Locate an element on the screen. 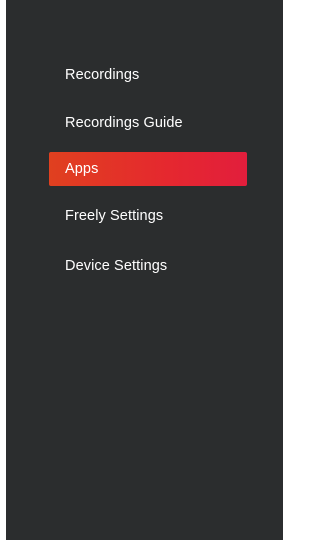 The image size is (320, 540). menu-item-freely-settings: Freely Settings is located at coordinates (148, 216).